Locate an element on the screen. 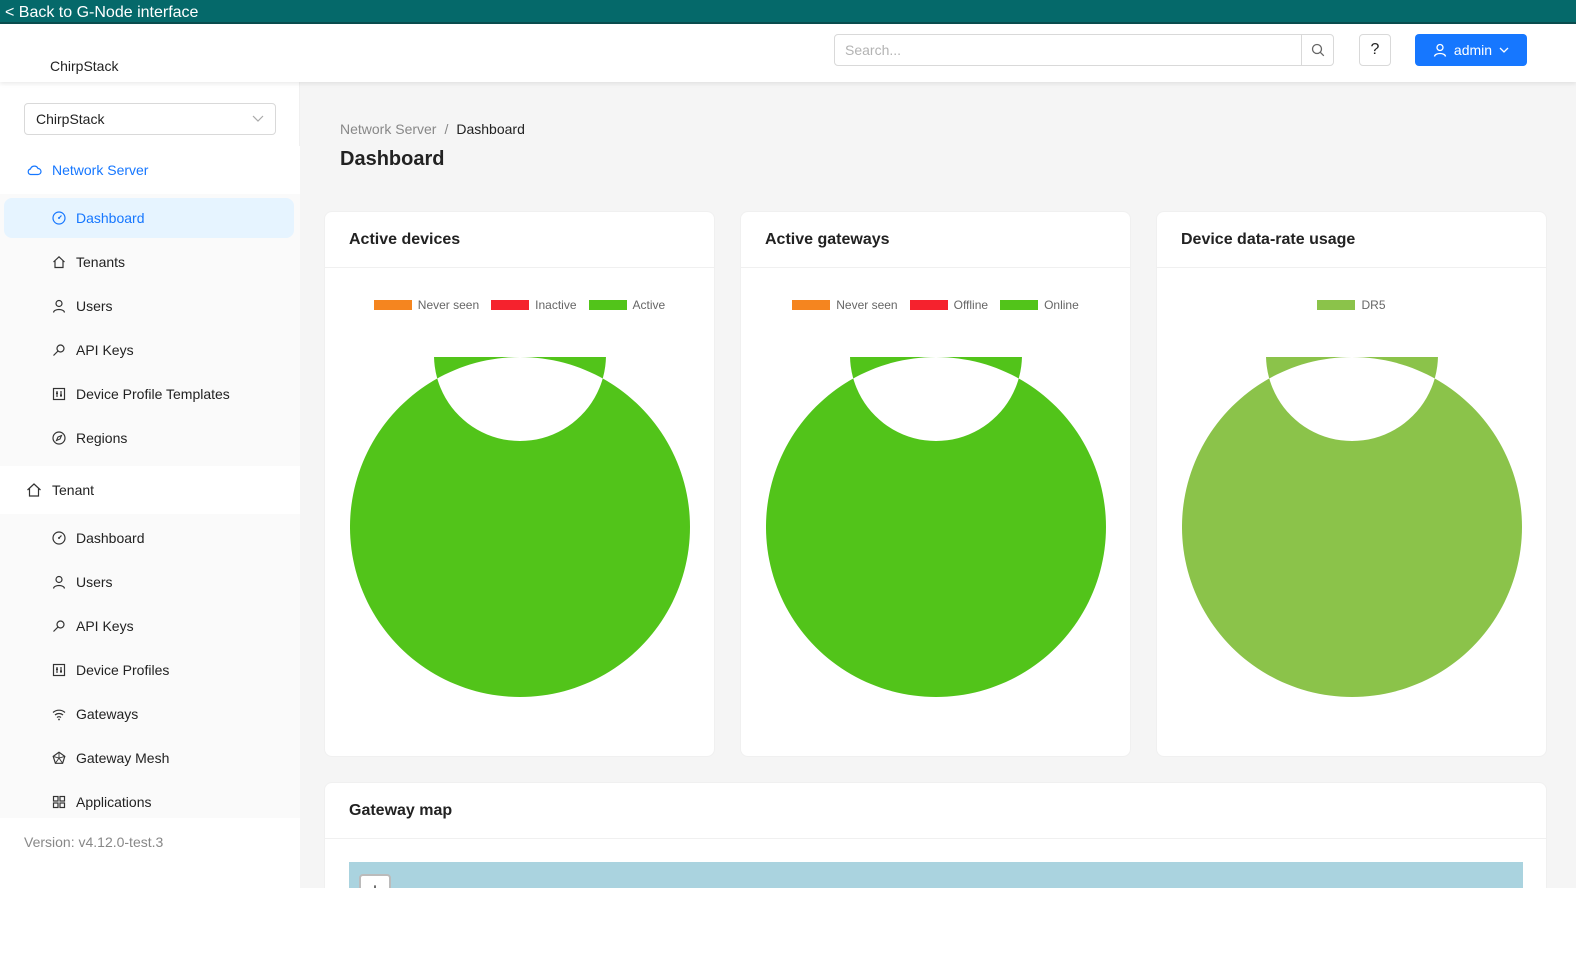 The height and width of the screenshot is (977, 1576). menu-group-label: Network Server is located at coordinates (100, 170).